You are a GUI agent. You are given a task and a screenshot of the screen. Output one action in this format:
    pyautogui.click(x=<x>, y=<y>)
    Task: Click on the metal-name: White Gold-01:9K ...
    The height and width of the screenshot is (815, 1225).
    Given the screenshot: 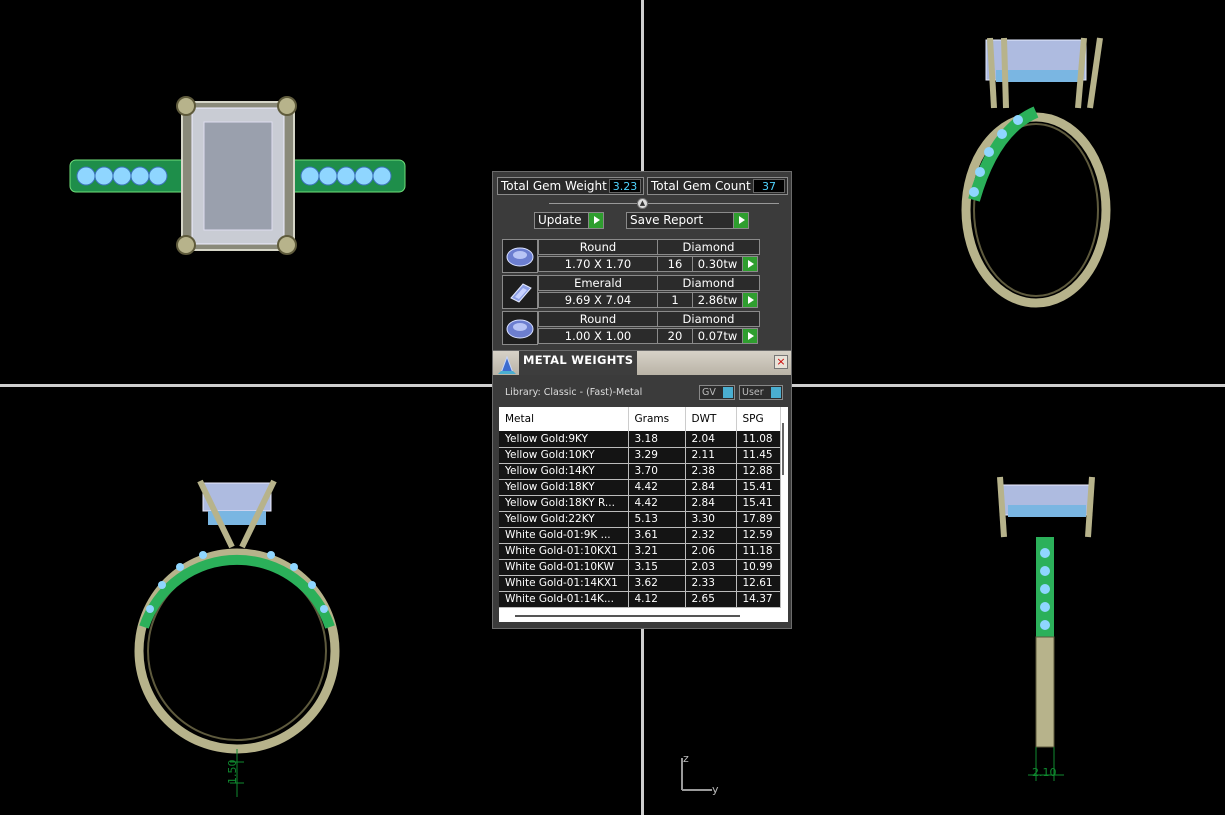 What is the action you would take?
    pyautogui.click(x=564, y=535)
    